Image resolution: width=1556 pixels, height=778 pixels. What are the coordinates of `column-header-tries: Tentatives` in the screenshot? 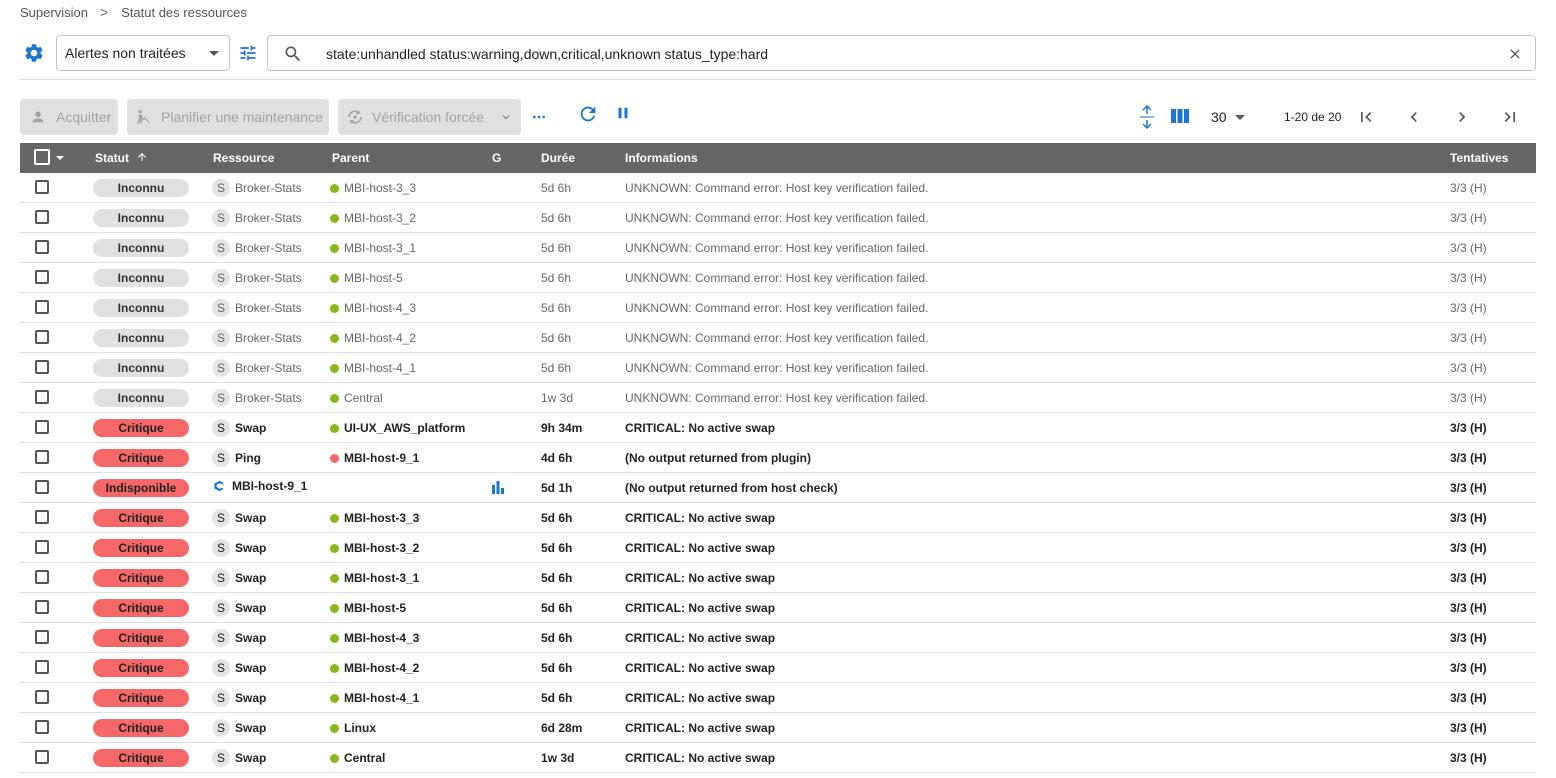 It's located at (1479, 158).